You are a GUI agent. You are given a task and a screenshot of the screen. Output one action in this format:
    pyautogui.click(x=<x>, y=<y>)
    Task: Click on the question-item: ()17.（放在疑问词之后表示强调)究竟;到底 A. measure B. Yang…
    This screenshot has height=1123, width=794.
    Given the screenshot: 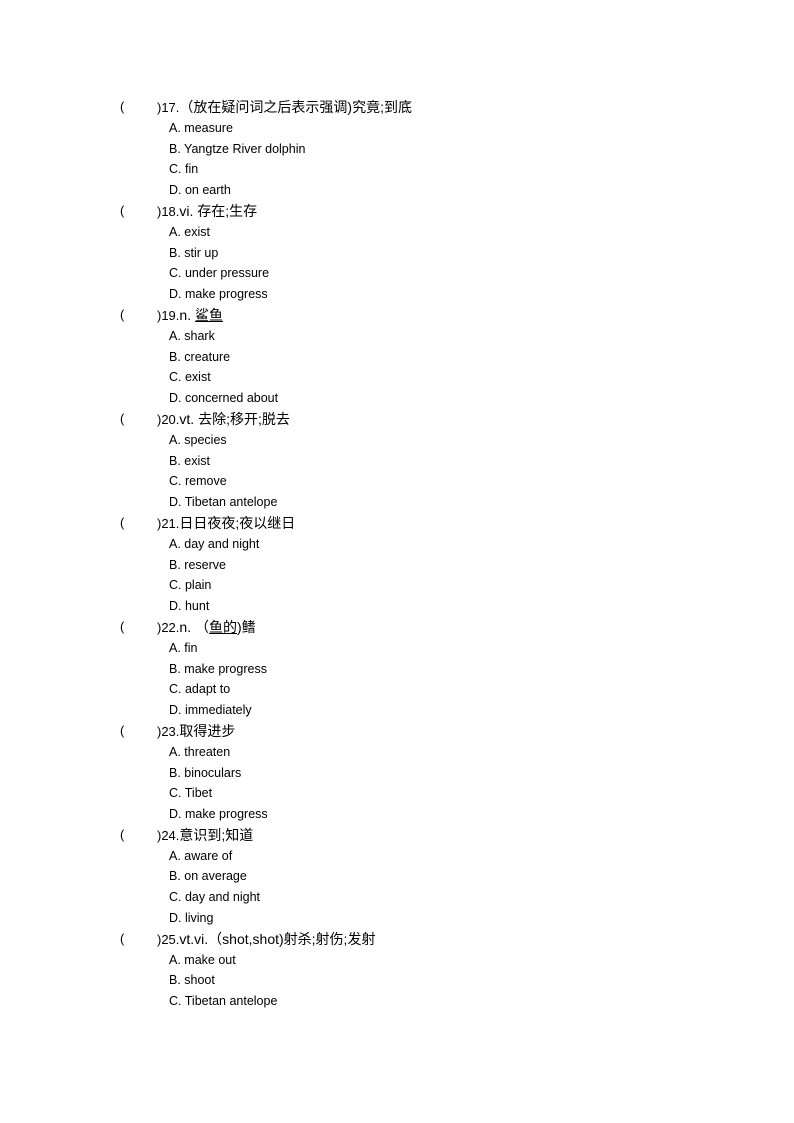 What is the action you would take?
    pyautogui.click(x=397, y=149)
    